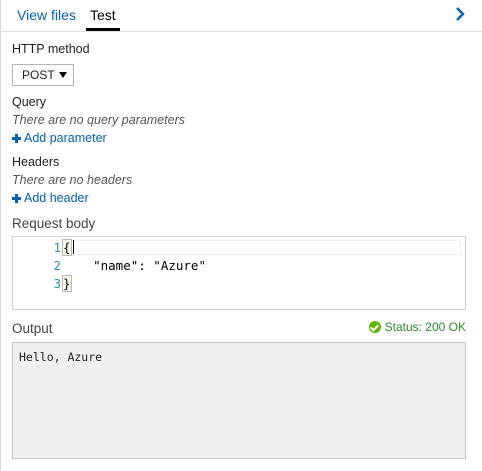 This screenshot has width=482, height=471. I want to click on add-parameter-label: Add parameter, so click(65, 138).